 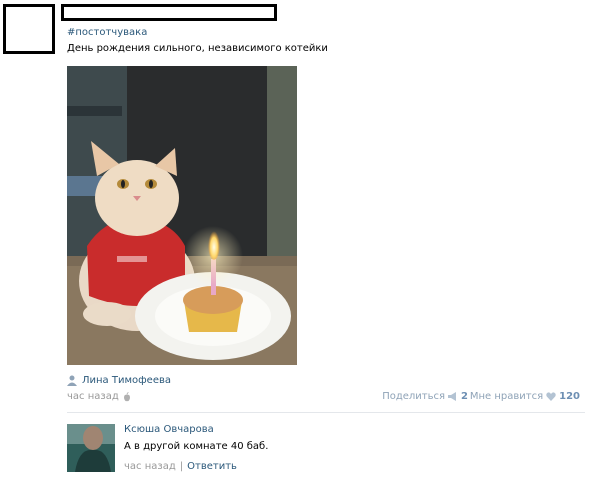 I want to click on comment-author: Ксюша Овчарова, so click(x=169, y=429).